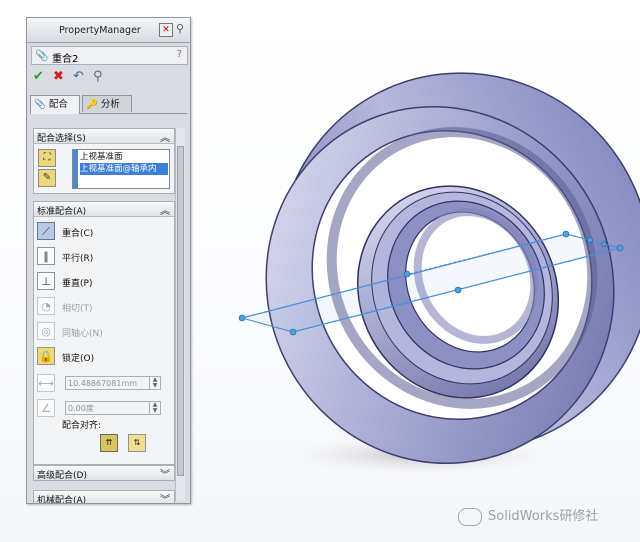 The image size is (640, 542). Describe the element at coordinates (61, 139) in the screenshot. I see `section-title: 配合选择(S)` at that location.